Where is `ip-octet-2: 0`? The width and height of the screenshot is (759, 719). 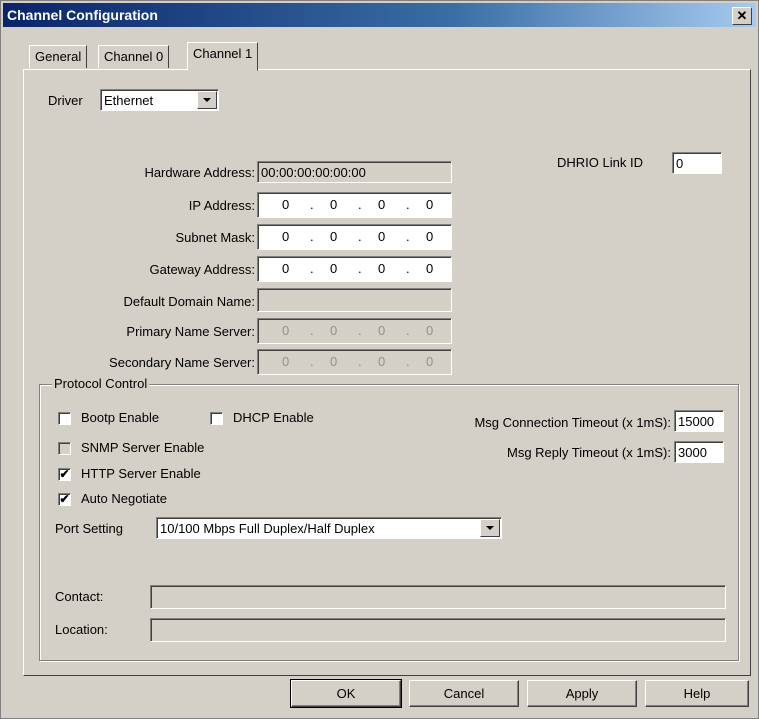
ip-octet-2: 0 is located at coordinates (333, 204).